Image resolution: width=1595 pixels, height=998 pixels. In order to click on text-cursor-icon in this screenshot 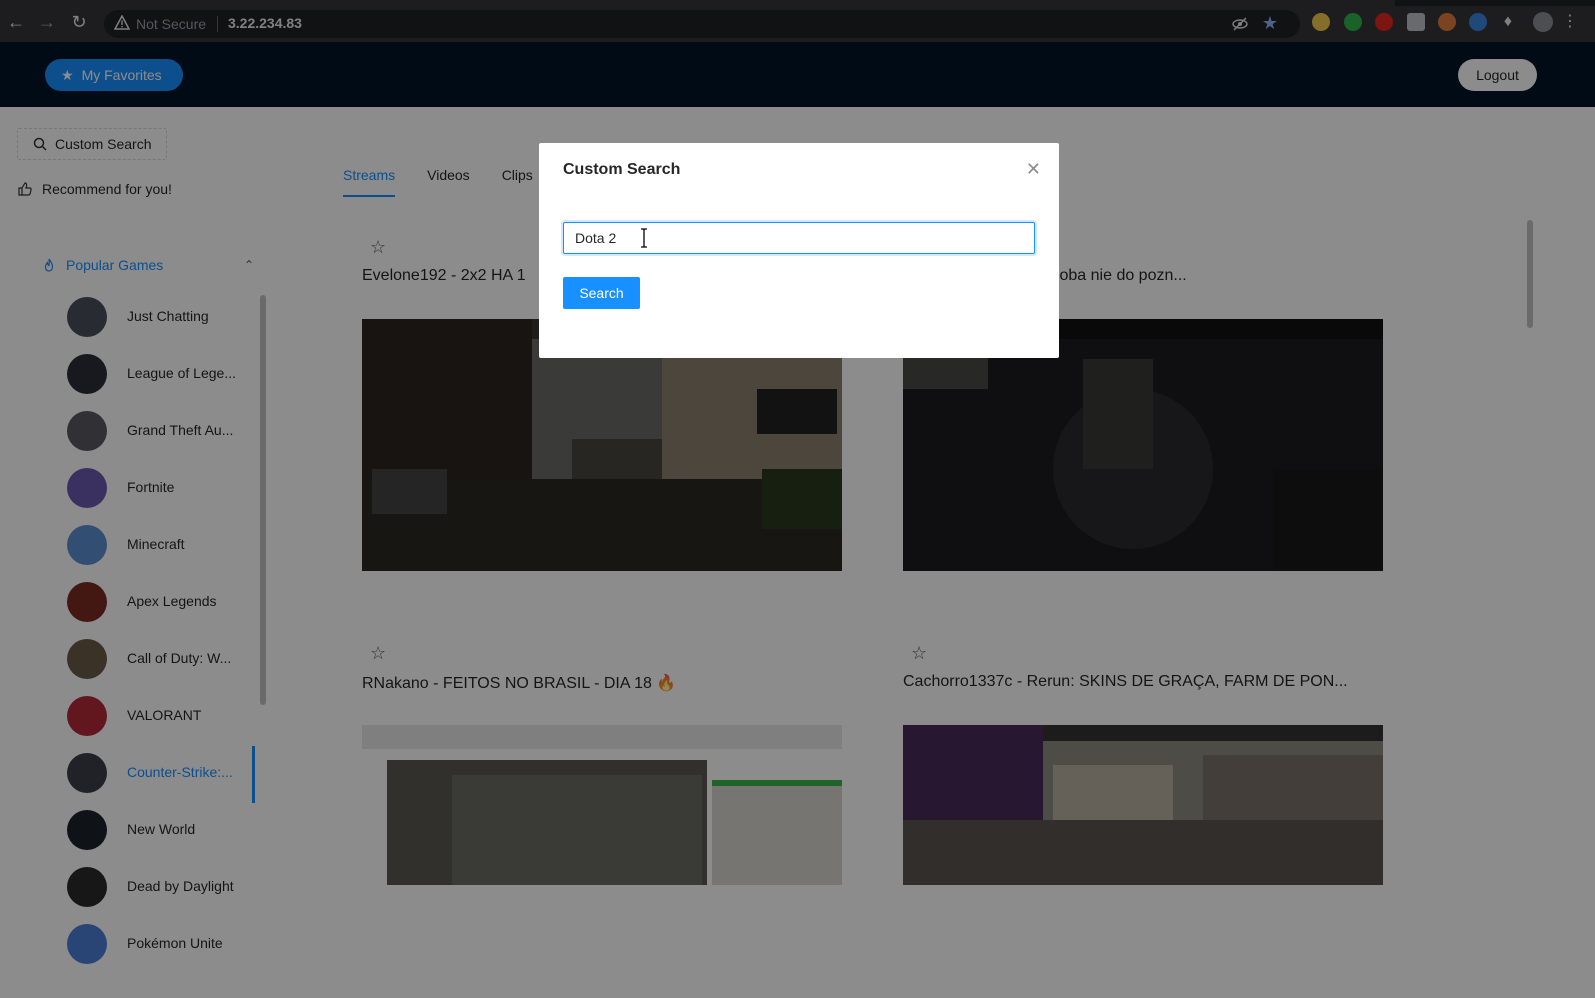, I will do `click(644, 238)`.